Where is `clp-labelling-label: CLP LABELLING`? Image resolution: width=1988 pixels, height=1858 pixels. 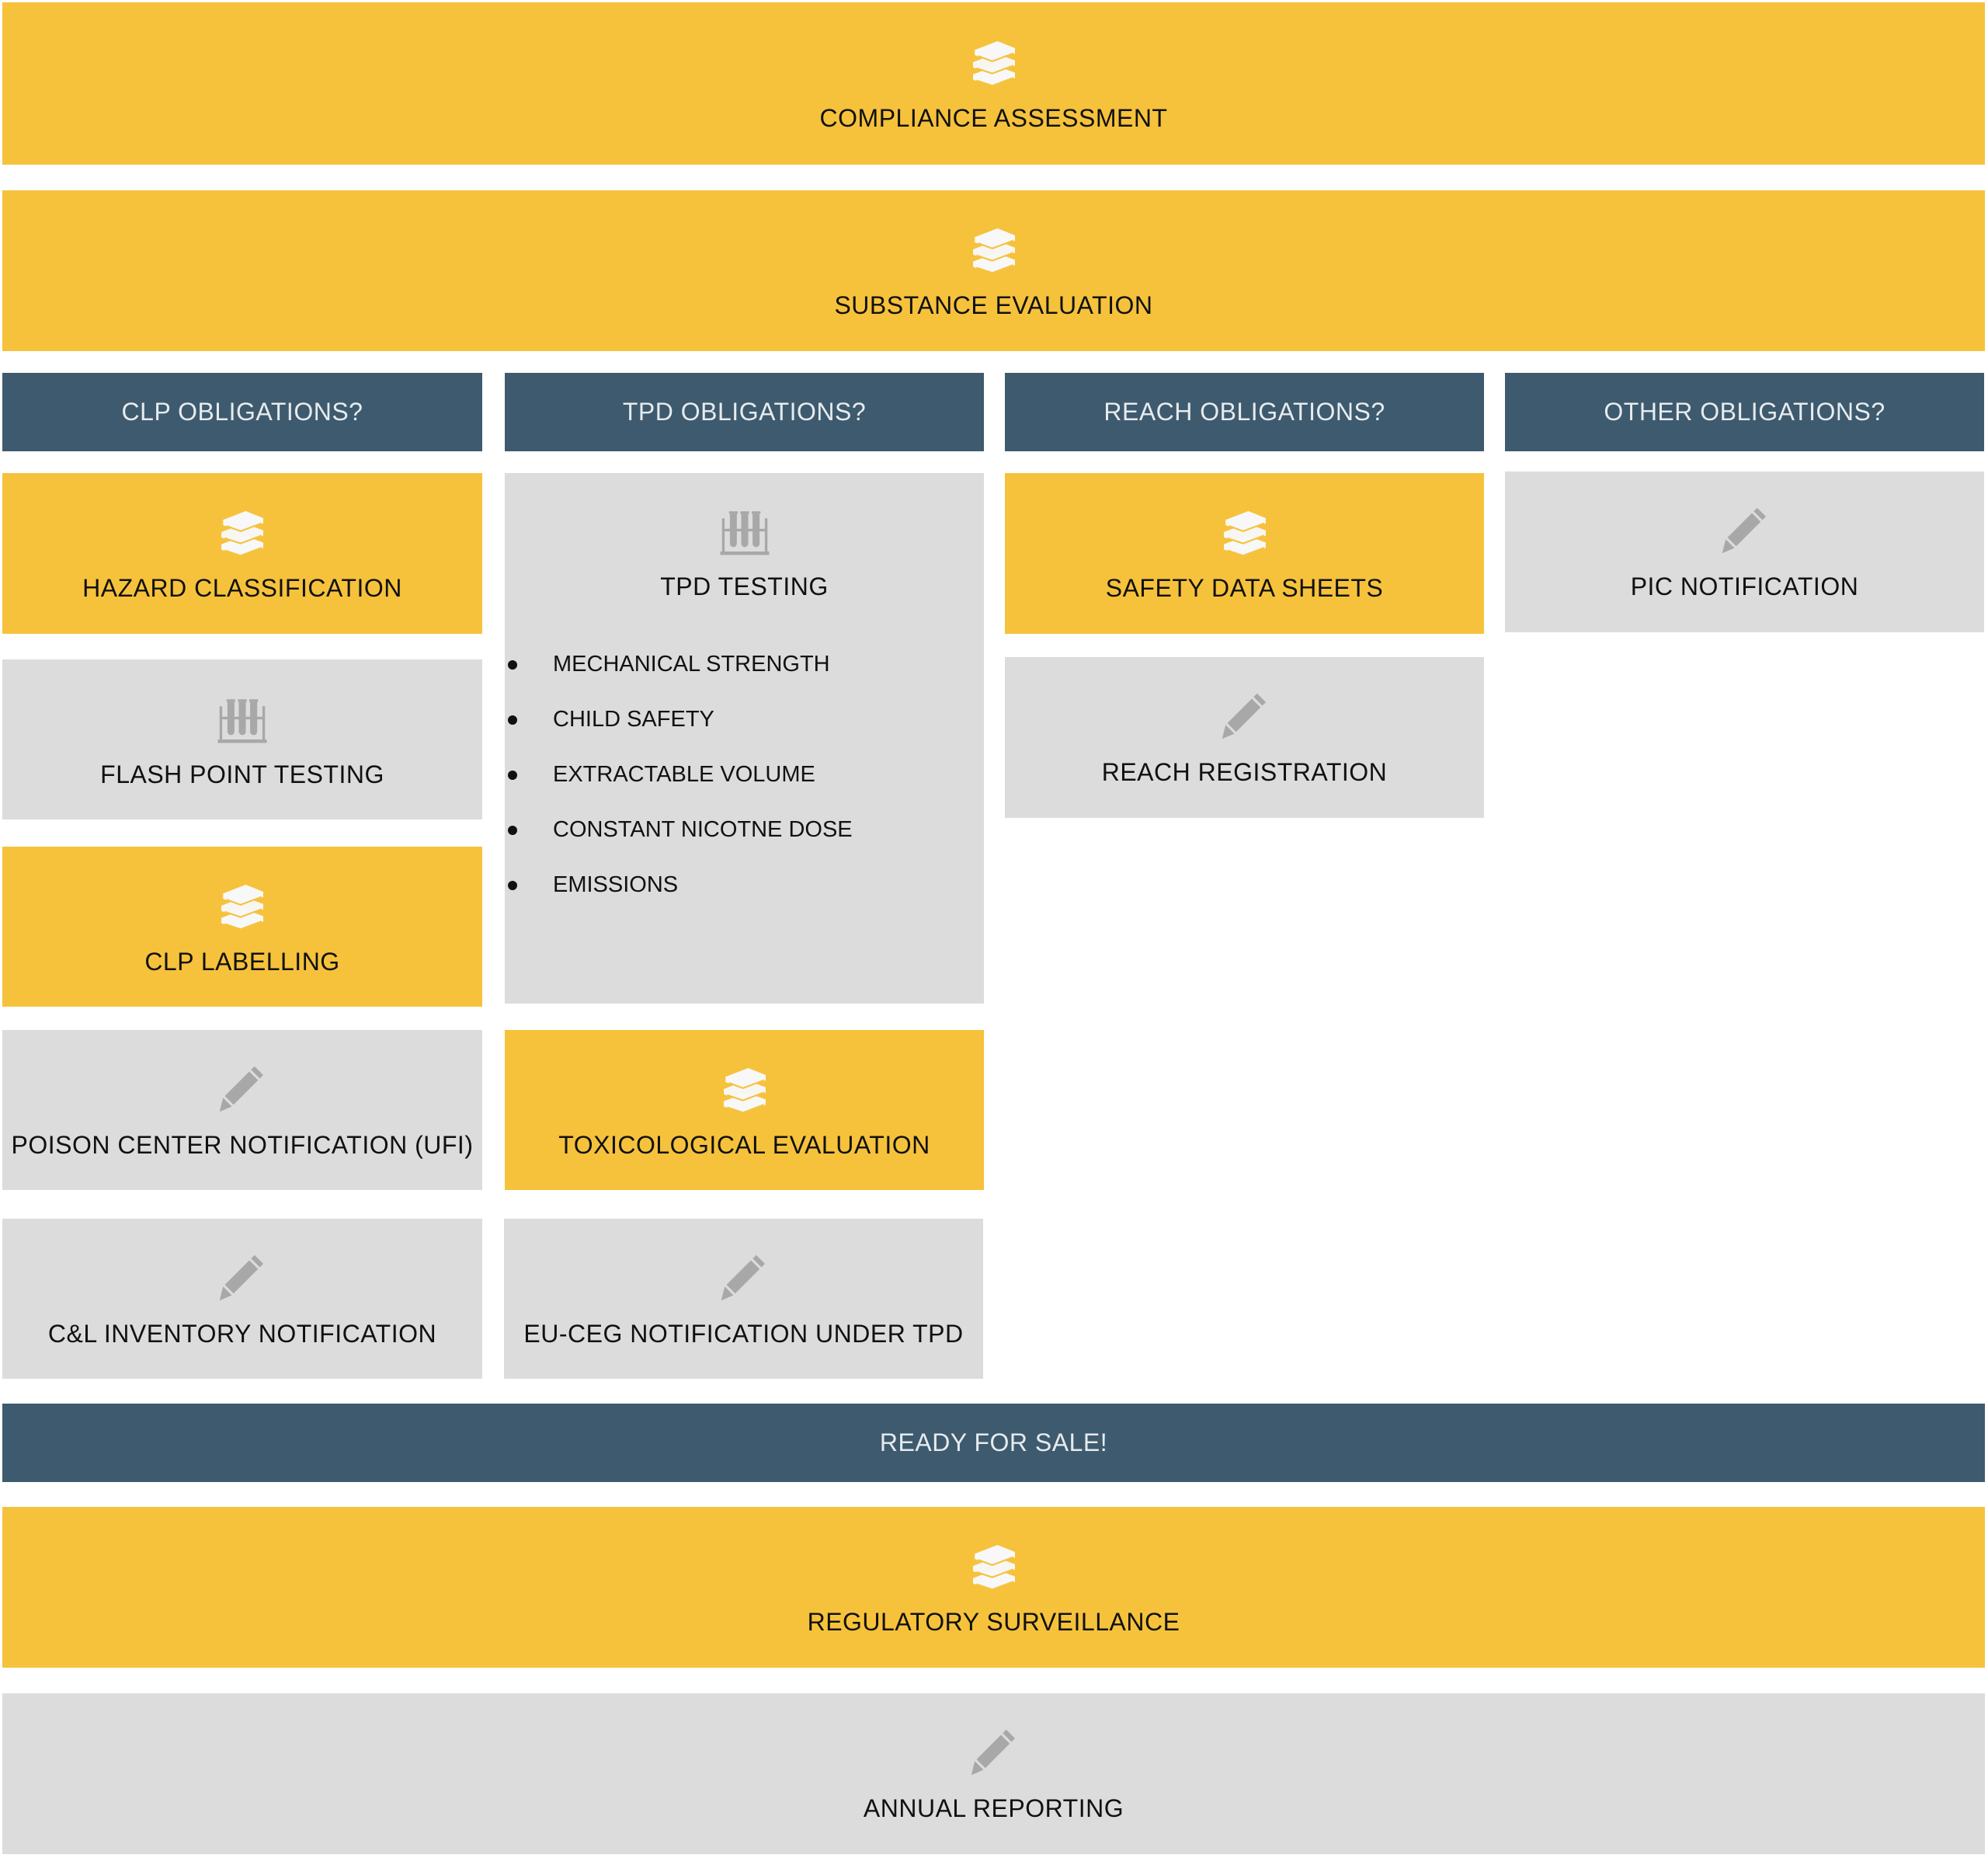 clp-labelling-label: CLP LABELLING is located at coordinates (242, 962).